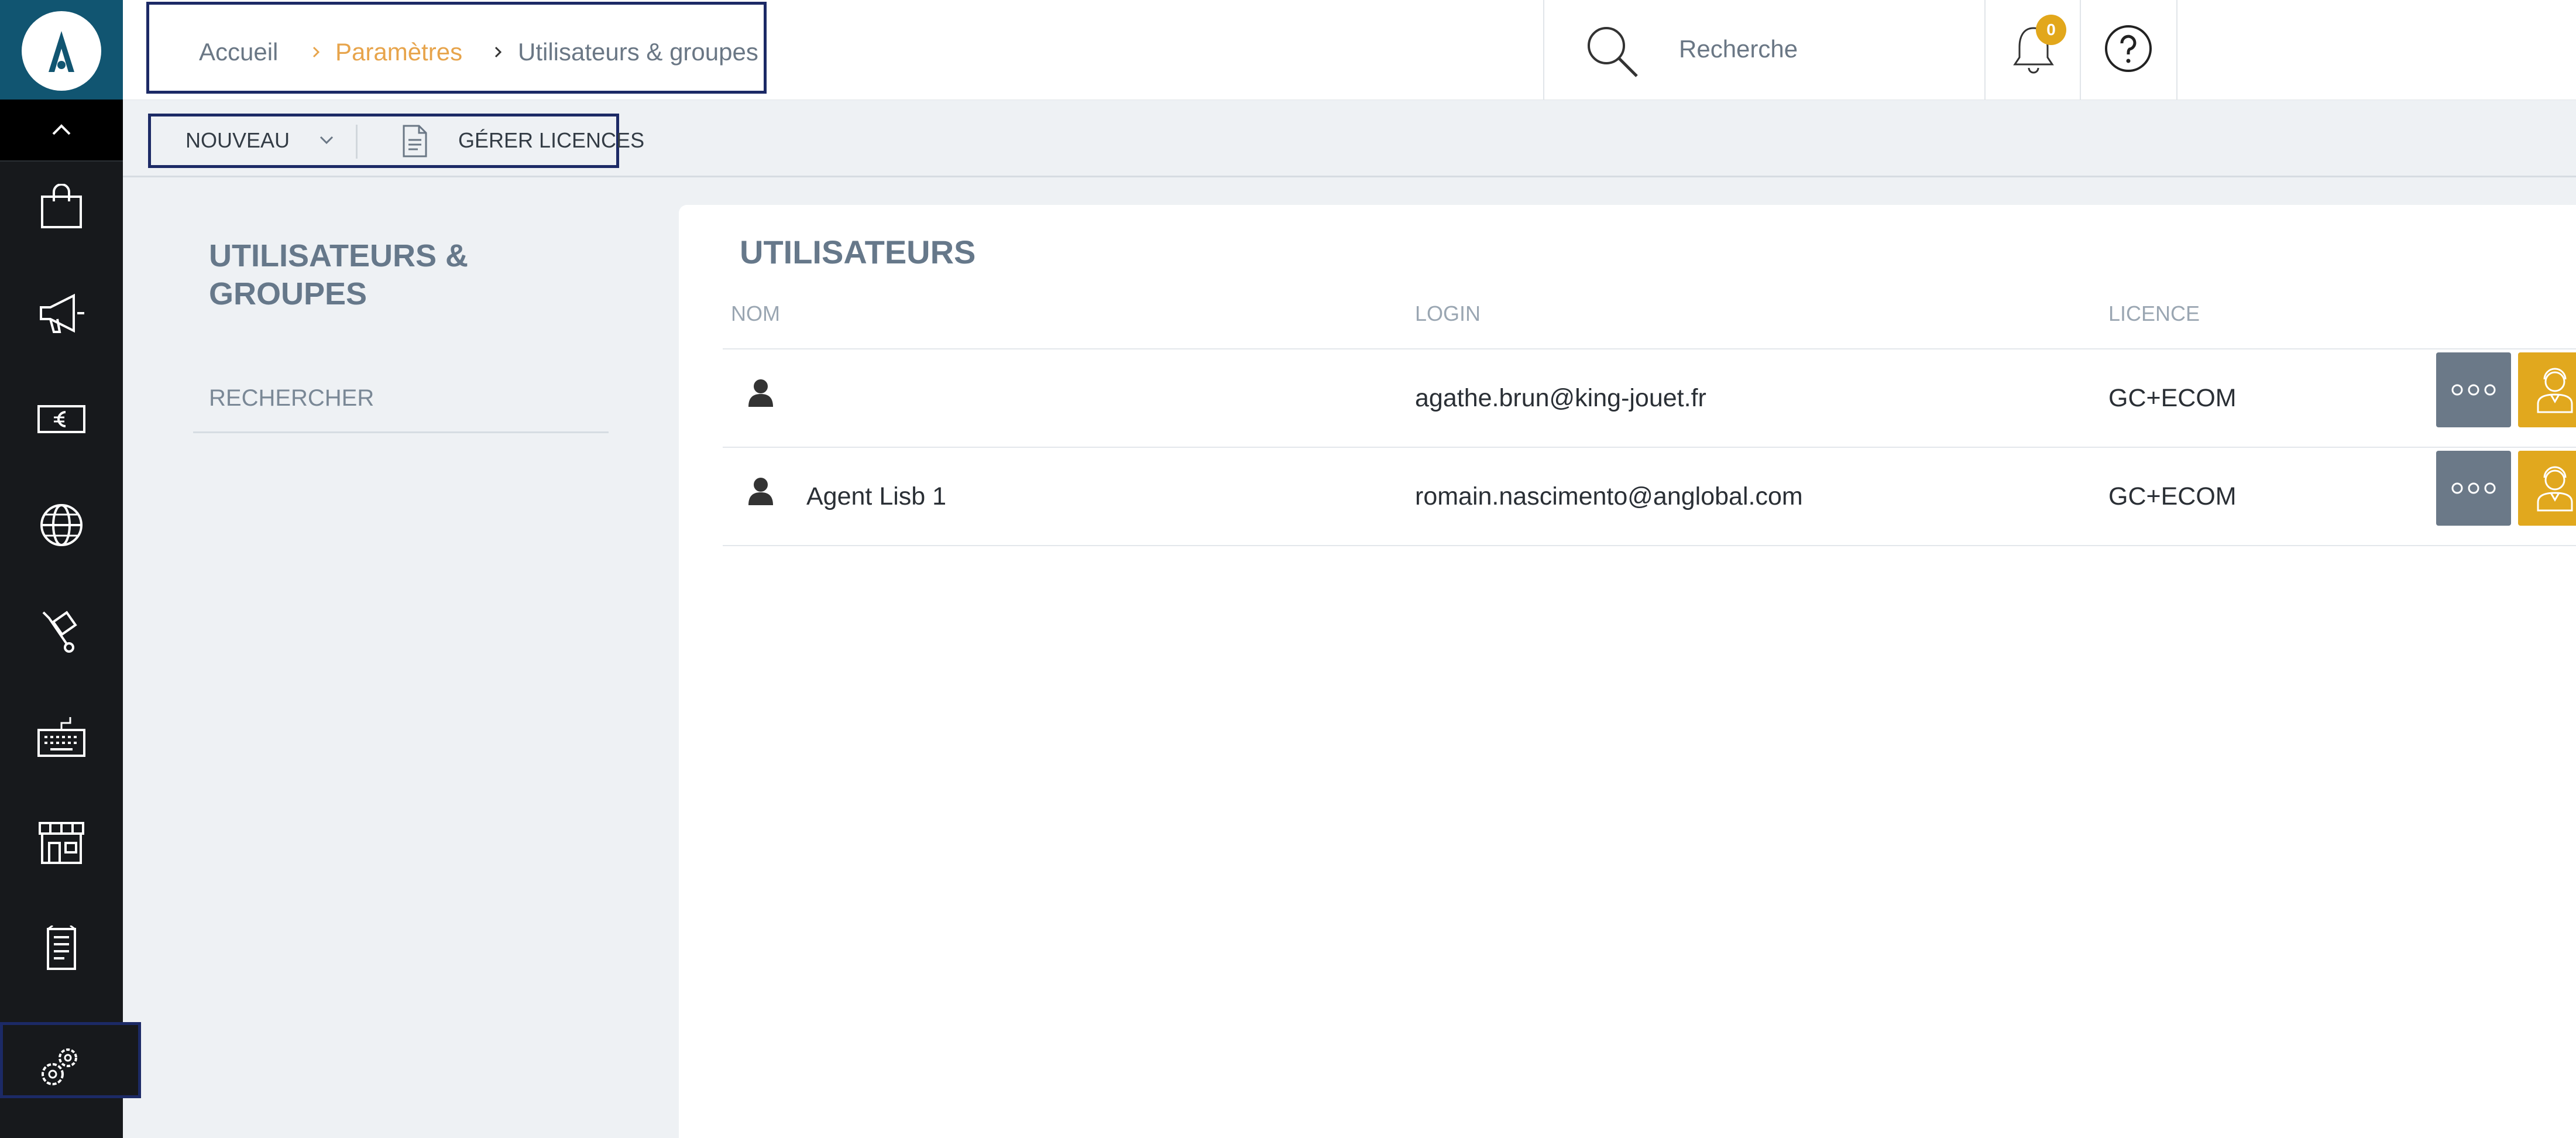  What do you see at coordinates (1349, 138) in the screenshot?
I see `action-toolbar: NOUVEAU GÉRER LICENCES` at bounding box center [1349, 138].